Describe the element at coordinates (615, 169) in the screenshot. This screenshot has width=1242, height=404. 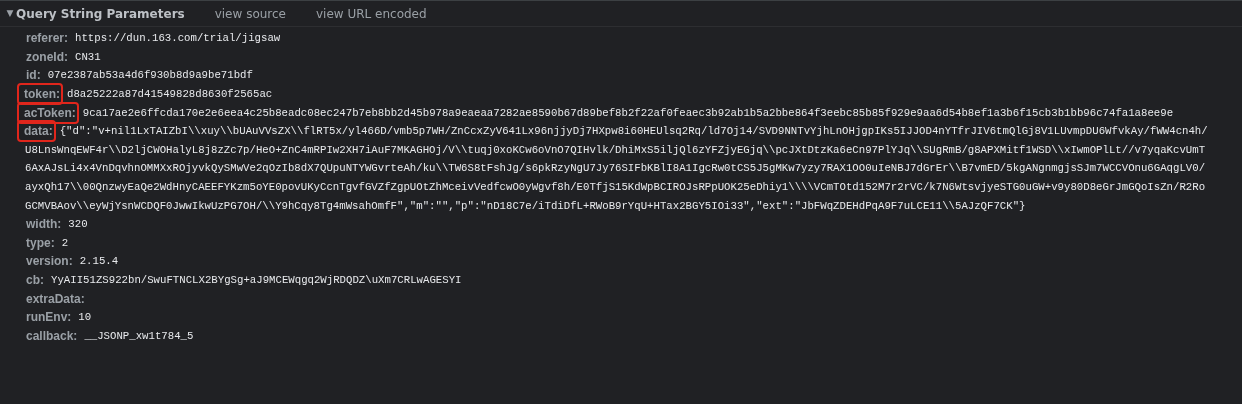
I see `param-value: 6AxAJsLi4x4VnDqvhnOMMXxROjyvkQySMwVe2qOzIb8dX7QUpuNTYWGvrteAh/ku\\TW6S8tFshJg/s6pkRzyNgU7Jy76SIFbKBlI8A1IgcRw0tCS5J5gMKw7yzy7RAX1OO0uIeNBJ7dGrEr\\B7vmED/5kgANgnmgjsSJm7WCCVOnu6GAqgLV0/` at that location.